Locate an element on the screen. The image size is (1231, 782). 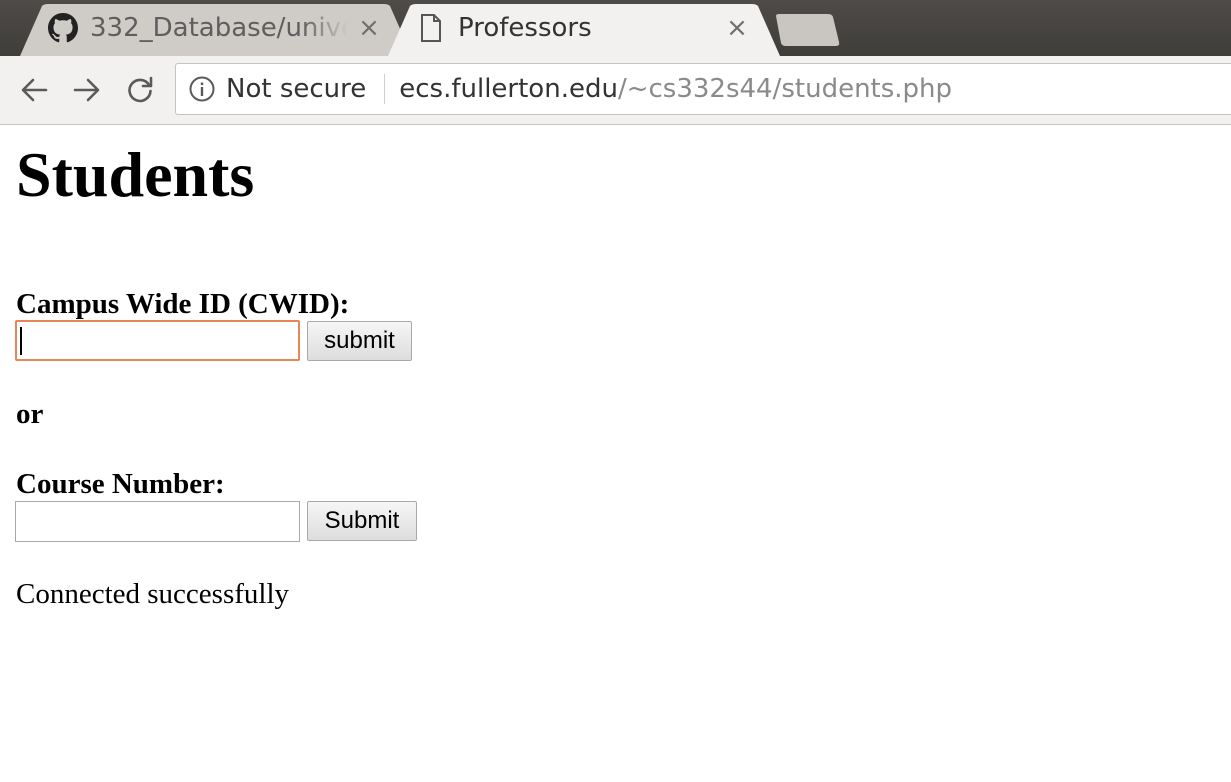
tab-professors: Professors × is located at coordinates (584, 30).